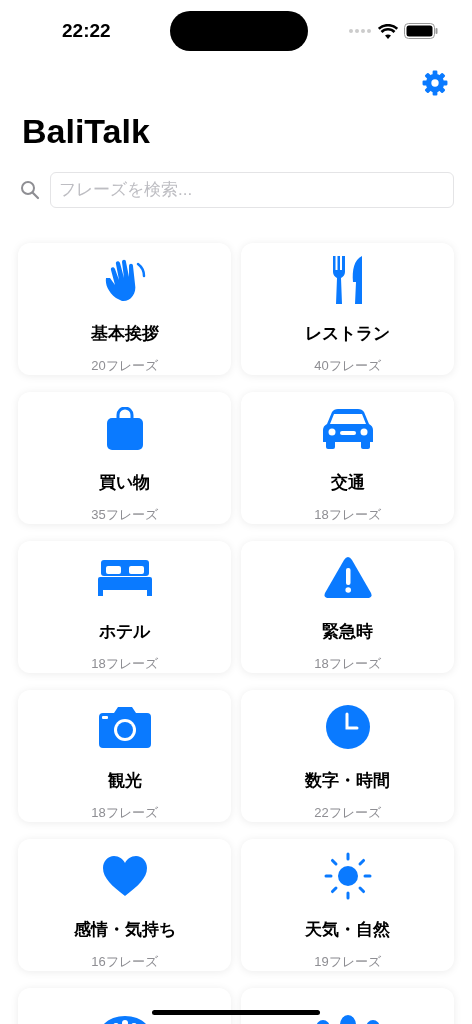 The width and height of the screenshot is (472, 1024). I want to click on category-card: 観光 18フレーズ, so click(124, 756).